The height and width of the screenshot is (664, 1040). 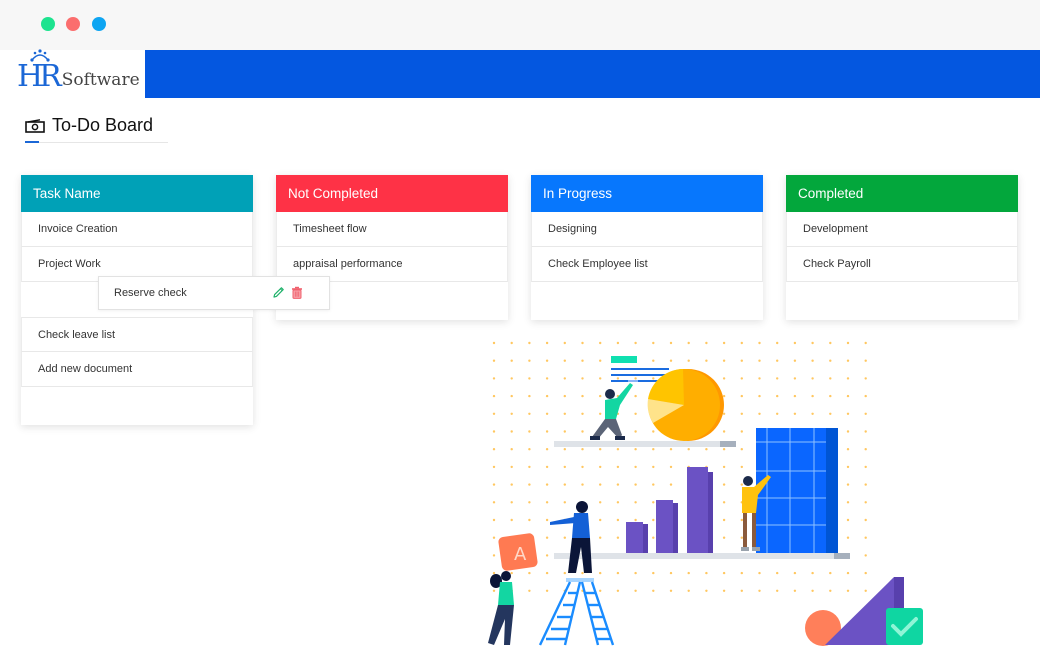 I want to click on window-maximize-button, so click(x=99, y=24).